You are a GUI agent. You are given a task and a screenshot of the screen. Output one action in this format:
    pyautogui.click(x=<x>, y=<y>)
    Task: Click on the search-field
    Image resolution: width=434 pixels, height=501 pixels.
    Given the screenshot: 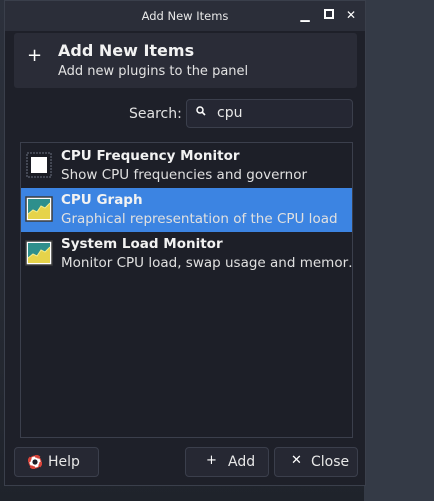 What is the action you would take?
    pyautogui.click(x=269, y=113)
    